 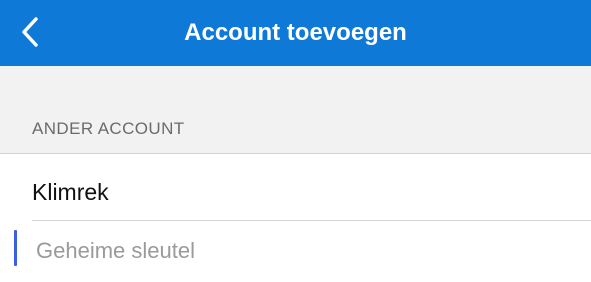 What do you see at coordinates (15, 248) in the screenshot?
I see `text-caret` at bounding box center [15, 248].